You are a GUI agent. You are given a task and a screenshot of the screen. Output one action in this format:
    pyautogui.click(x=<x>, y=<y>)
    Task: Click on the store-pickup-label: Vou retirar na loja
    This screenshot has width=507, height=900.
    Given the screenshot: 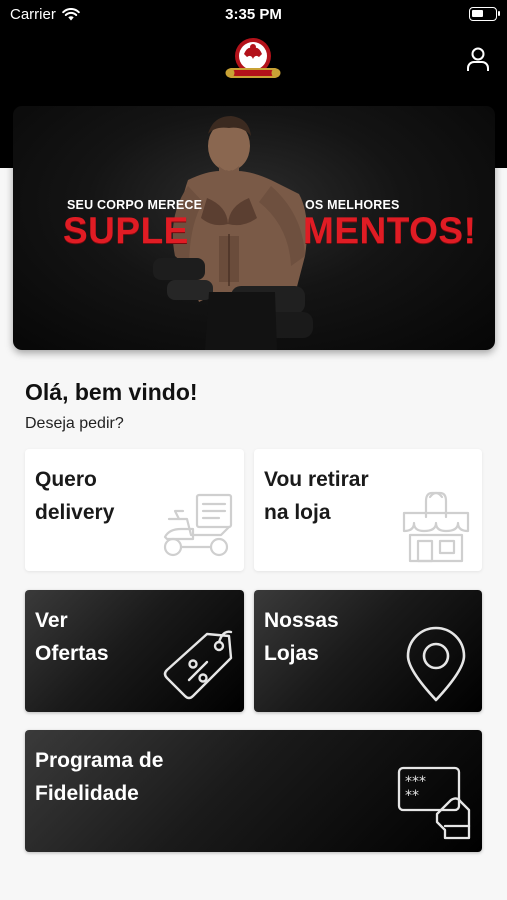 What is the action you would take?
    pyautogui.click(x=316, y=496)
    